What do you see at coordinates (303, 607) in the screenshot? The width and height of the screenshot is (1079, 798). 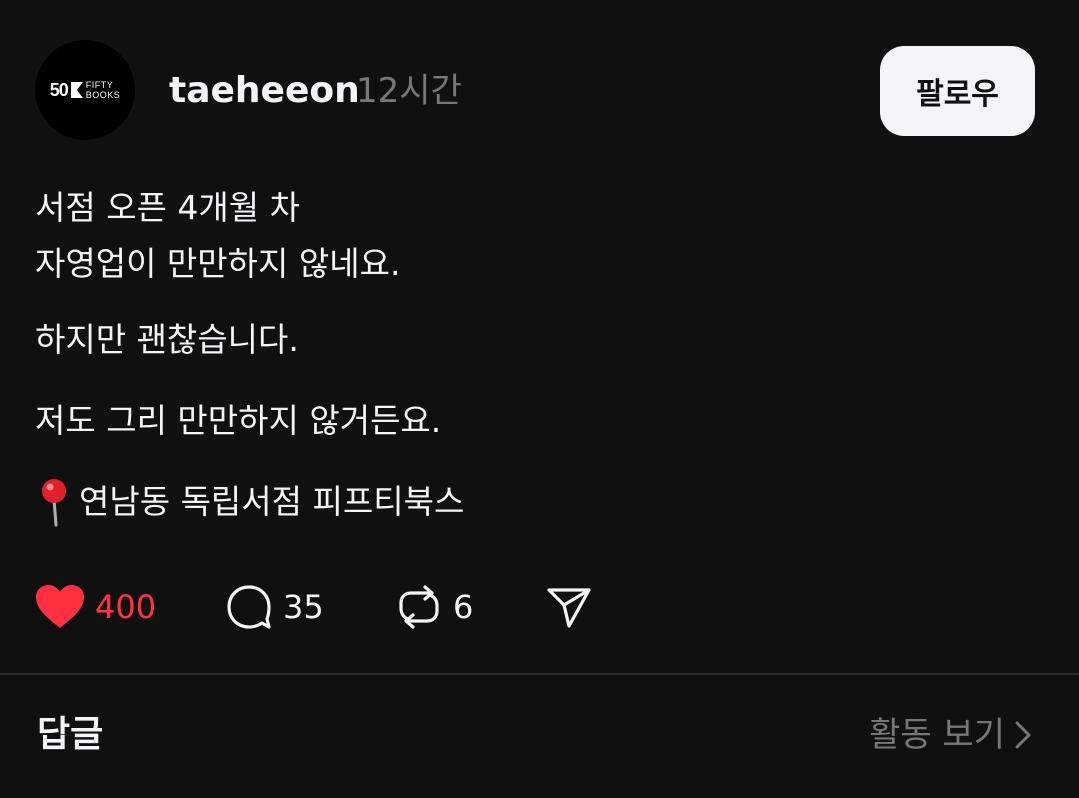 I see `reply-count: 35` at bounding box center [303, 607].